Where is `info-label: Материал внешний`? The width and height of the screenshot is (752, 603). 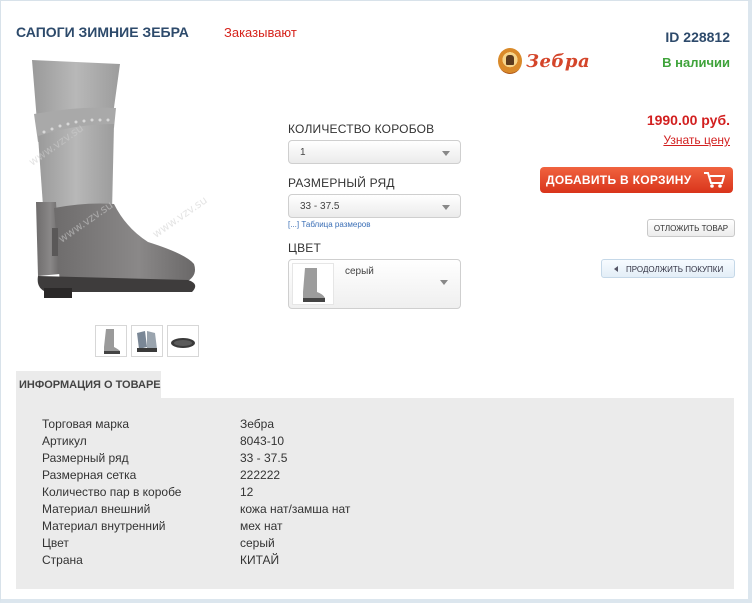 info-label: Материал внешний is located at coordinates (96, 509).